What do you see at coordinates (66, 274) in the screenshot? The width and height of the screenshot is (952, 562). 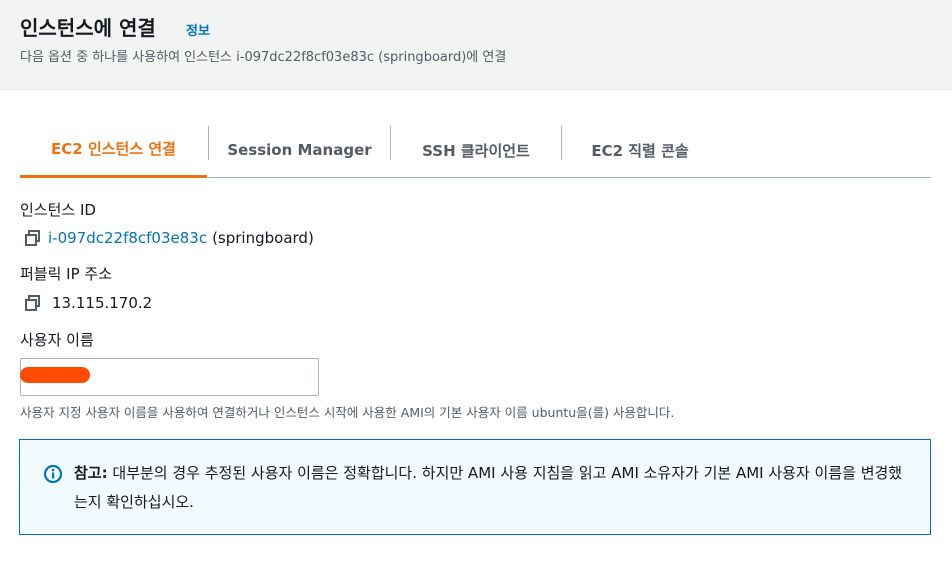 I see `public-ip-label: 퍼블릭 IP 주소` at bounding box center [66, 274].